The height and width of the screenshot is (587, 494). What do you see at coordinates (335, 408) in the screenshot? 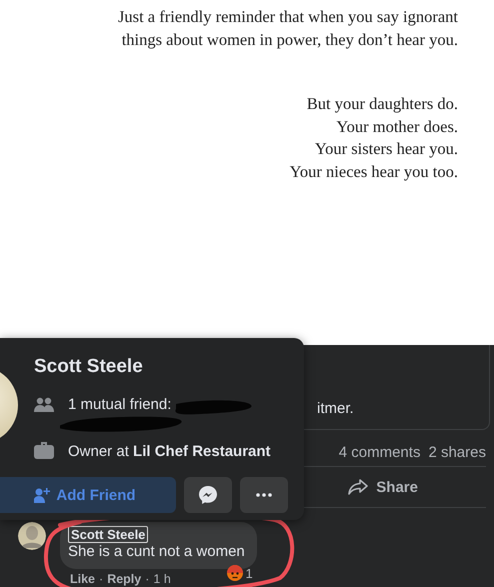
I see `preview-text: itmer.` at bounding box center [335, 408].